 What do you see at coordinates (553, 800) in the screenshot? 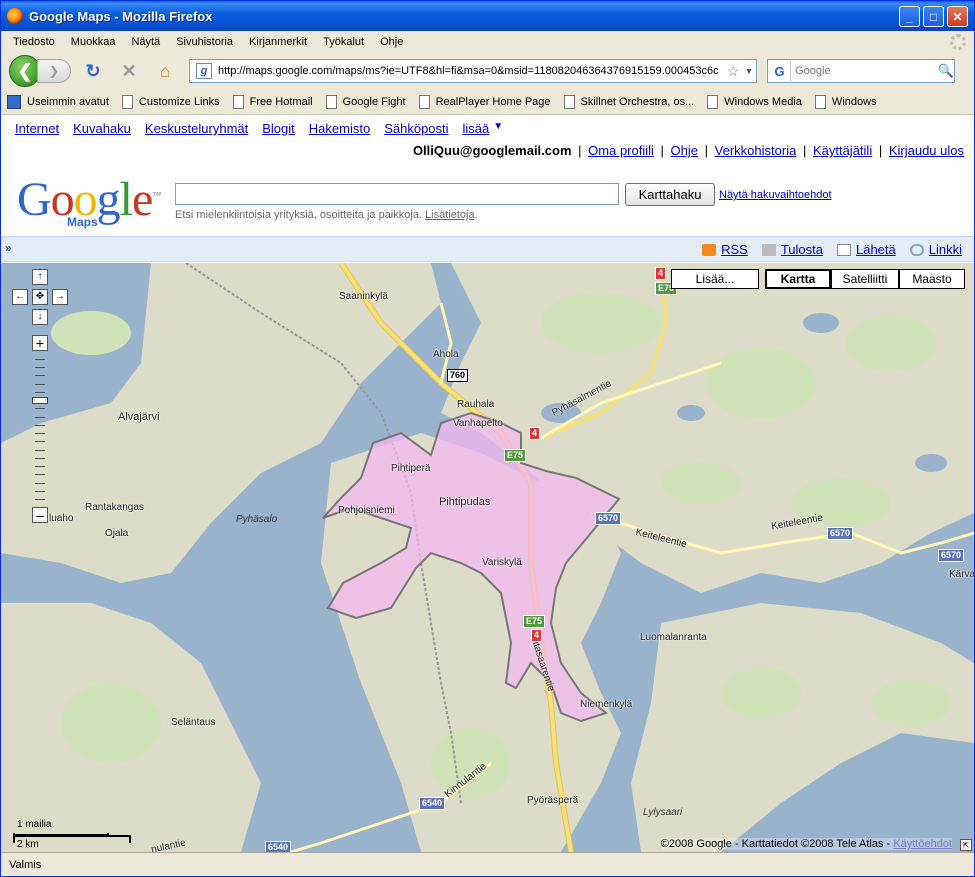
I see `map-label: Pyöräsperä` at bounding box center [553, 800].